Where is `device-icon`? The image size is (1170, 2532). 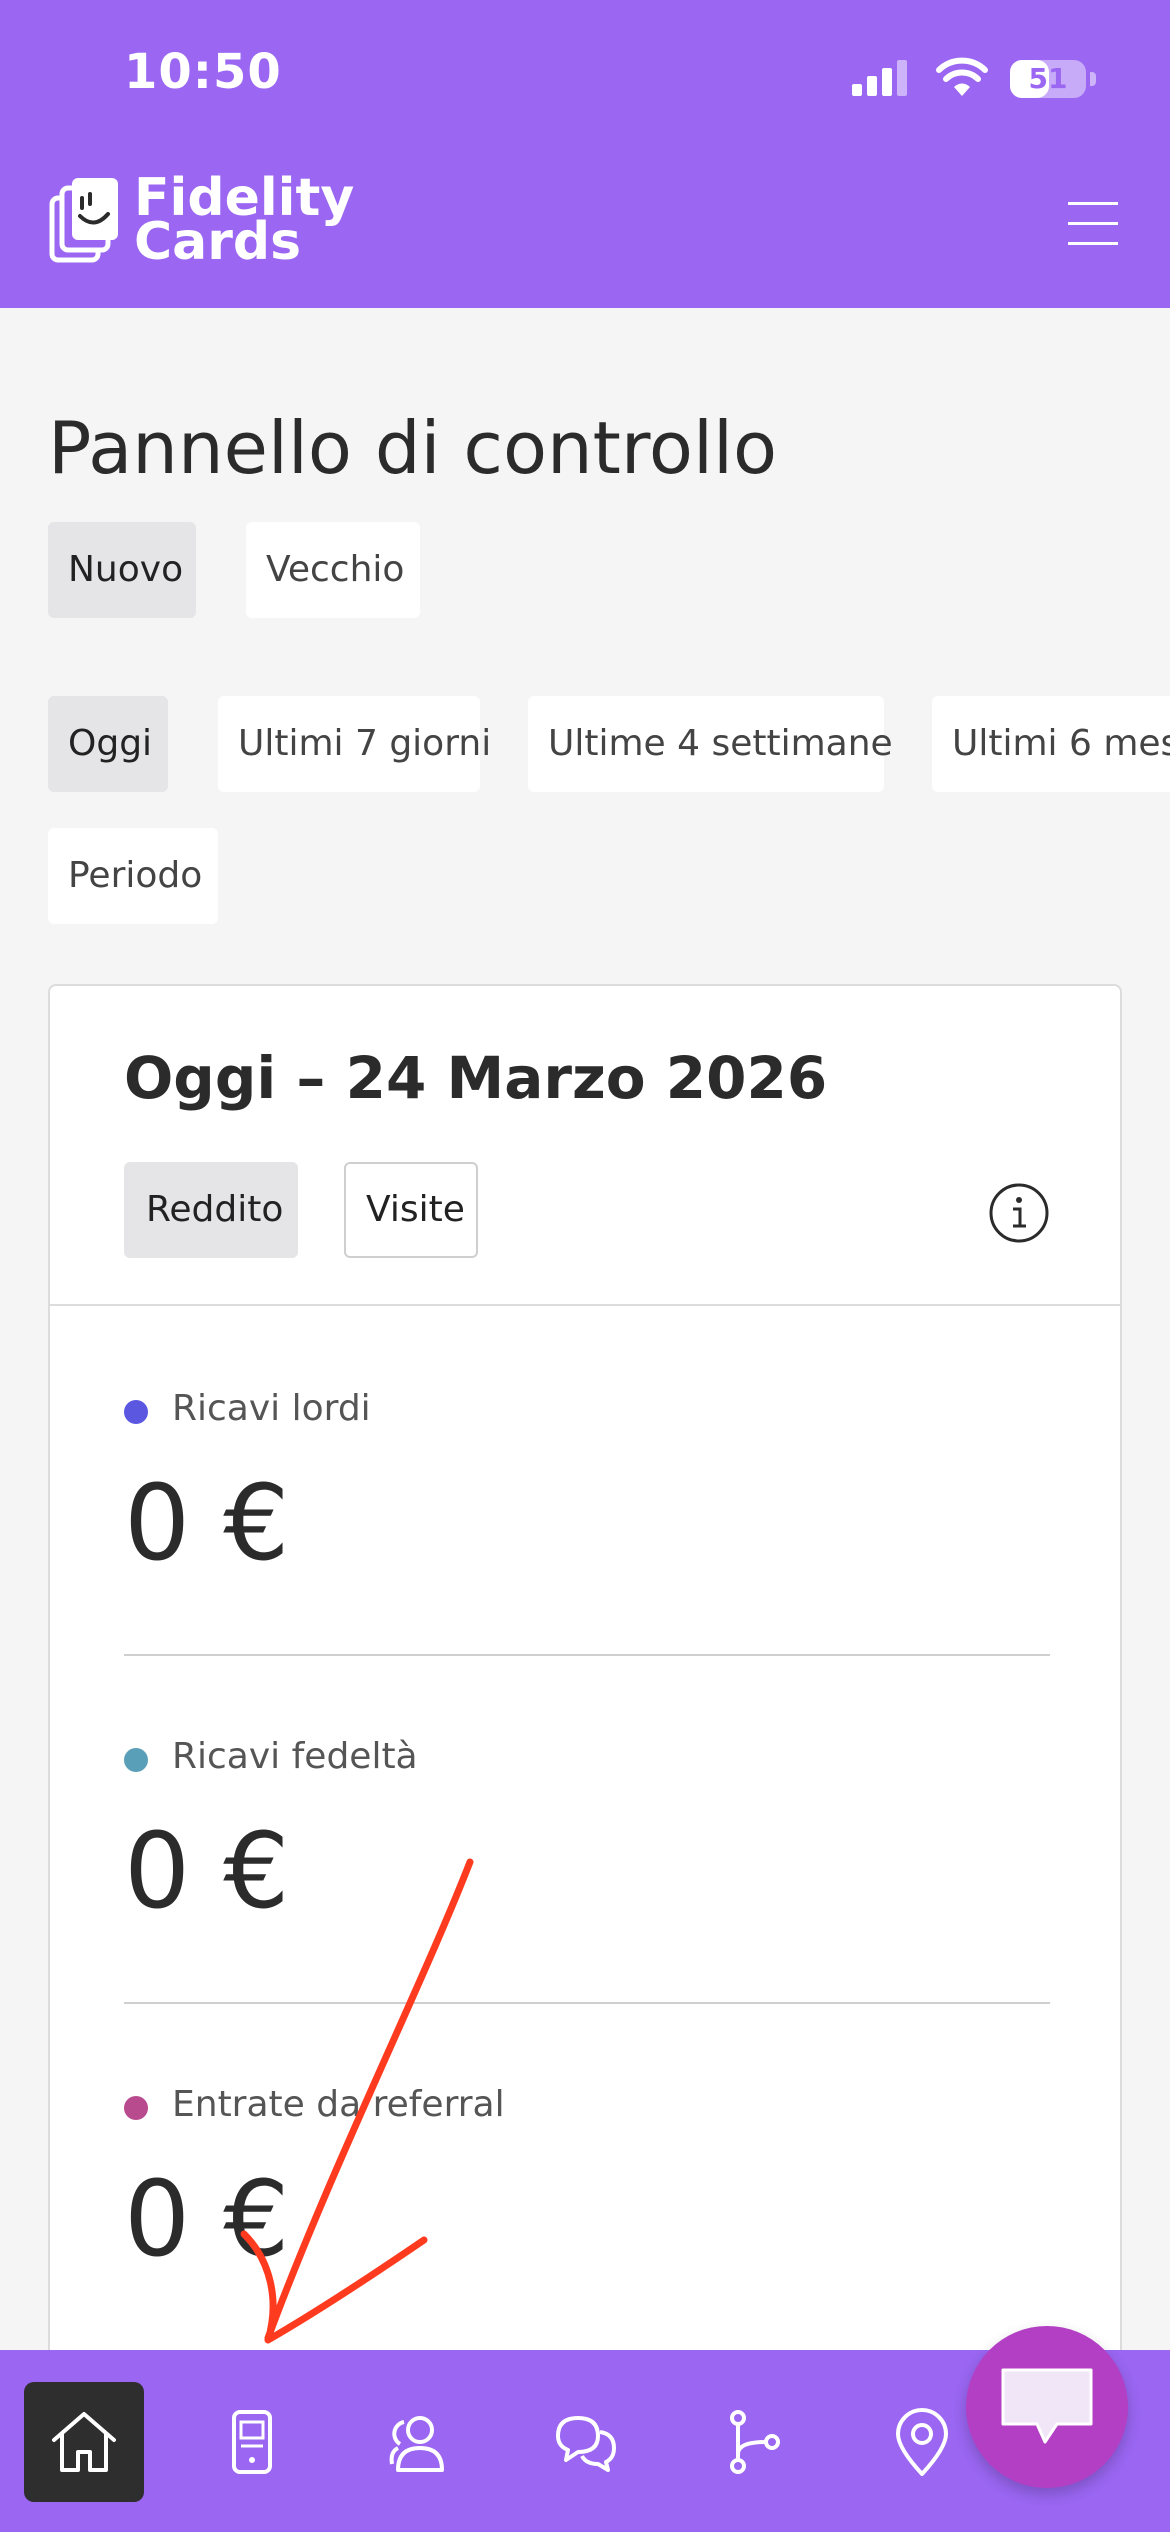 device-icon is located at coordinates (252, 2442).